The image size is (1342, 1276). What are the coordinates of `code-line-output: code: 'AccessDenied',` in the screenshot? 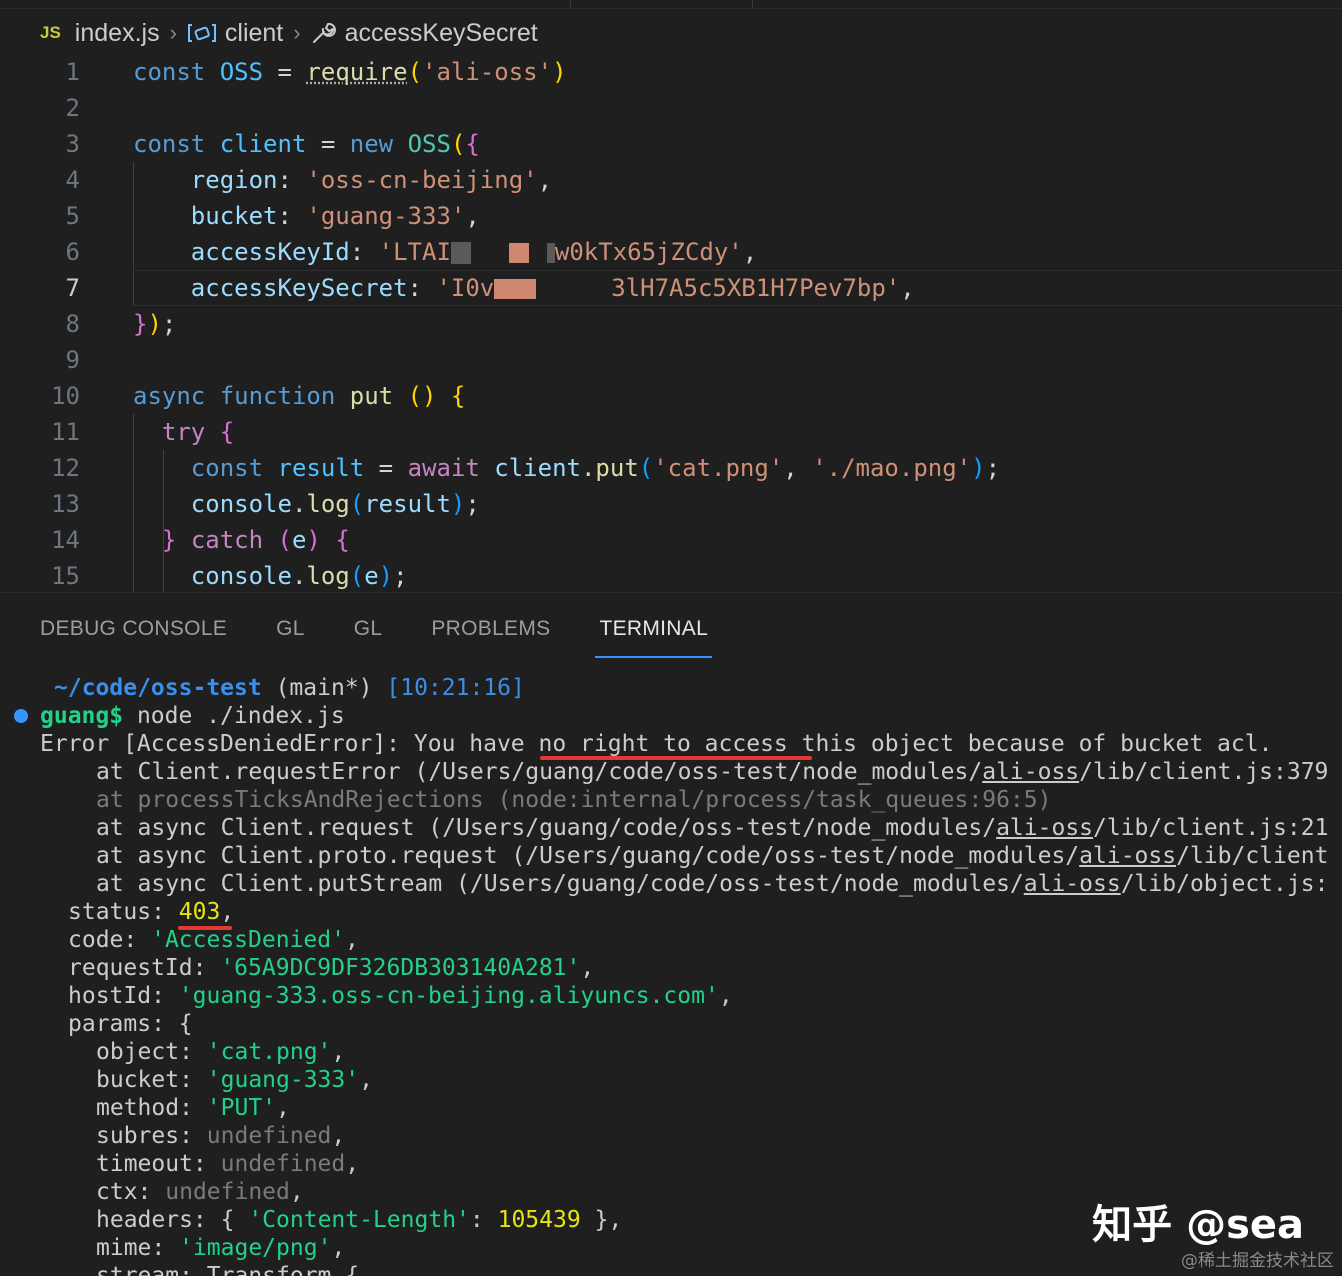 It's located at (213, 940).